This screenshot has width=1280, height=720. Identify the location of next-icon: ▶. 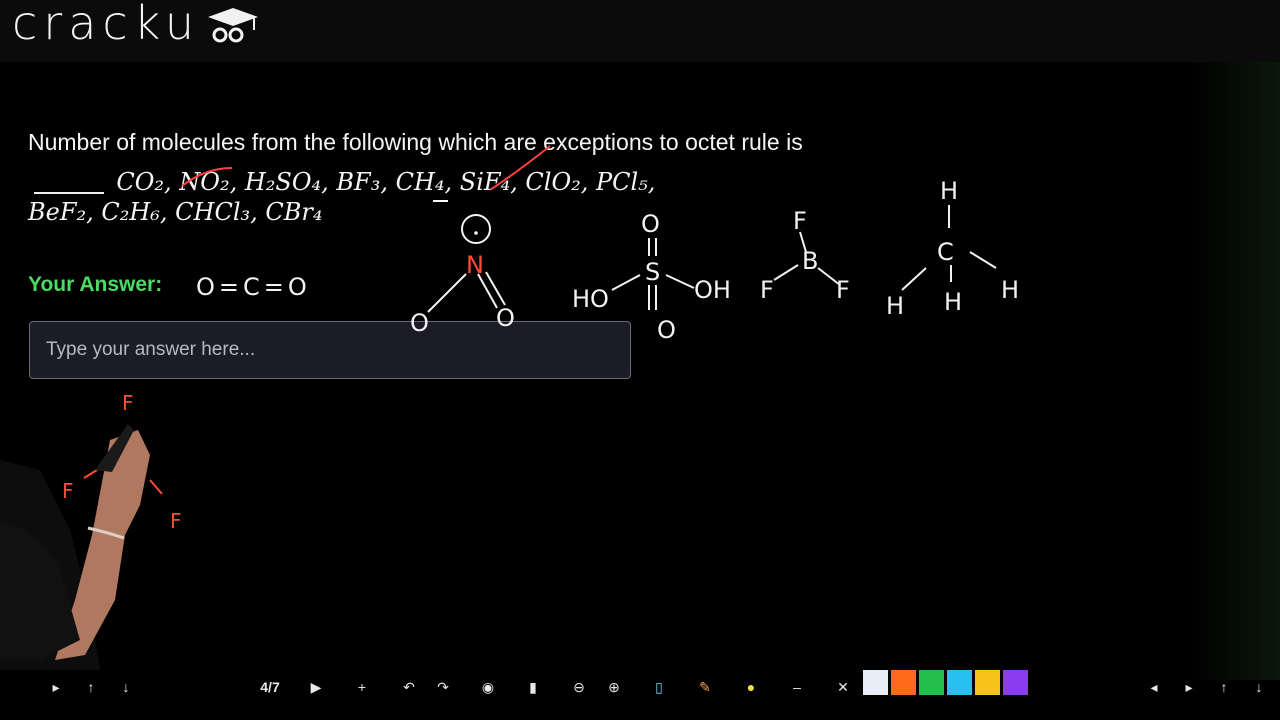
(316, 687).